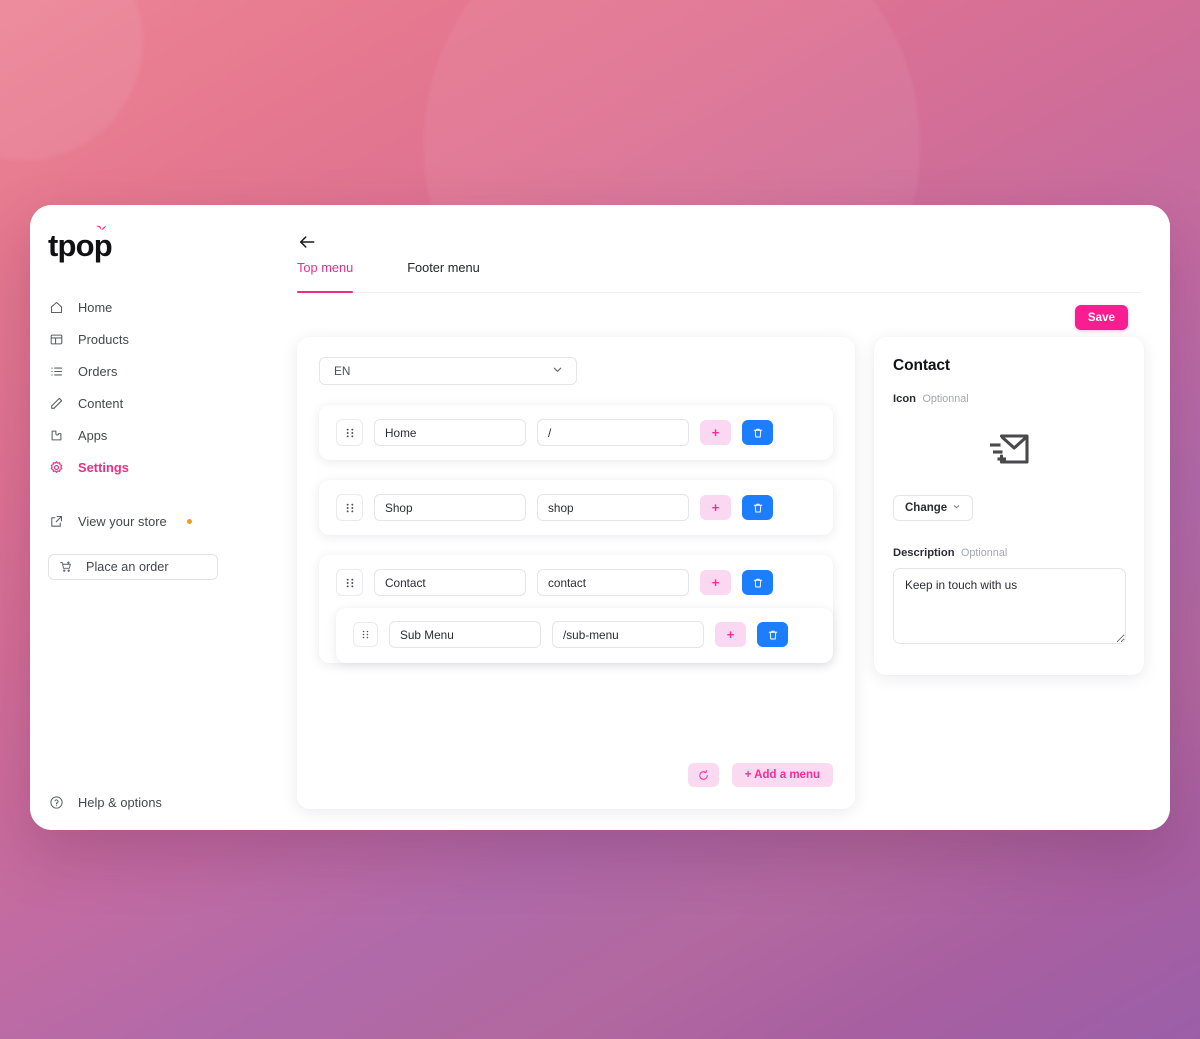 The height and width of the screenshot is (1039, 1200). What do you see at coordinates (342, 371) in the screenshot?
I see `language-value: EN` at bounding box center [342, 371].